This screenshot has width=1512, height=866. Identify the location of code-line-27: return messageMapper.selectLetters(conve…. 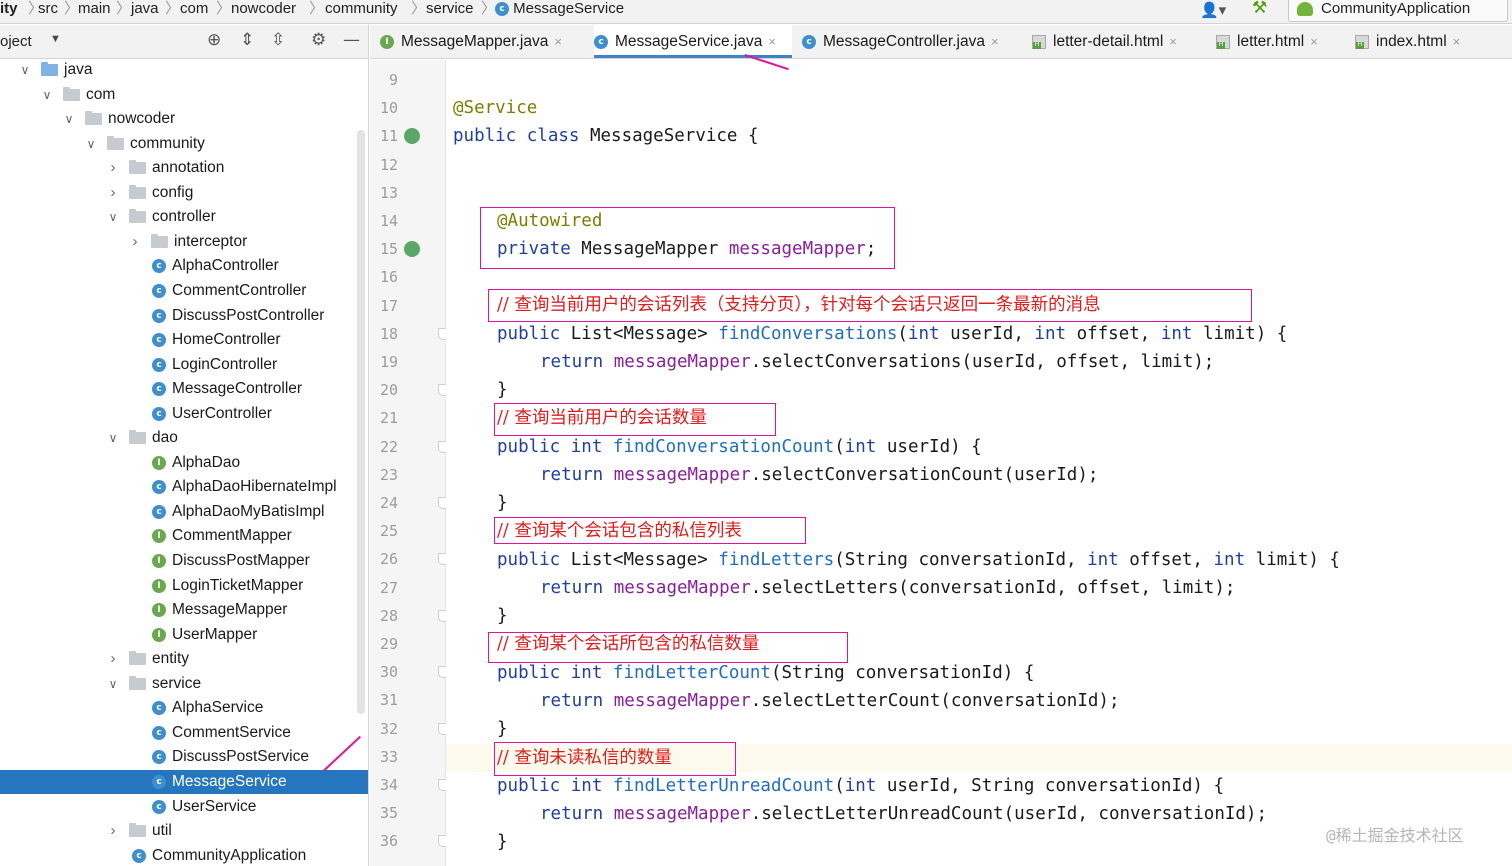
(888, 588).